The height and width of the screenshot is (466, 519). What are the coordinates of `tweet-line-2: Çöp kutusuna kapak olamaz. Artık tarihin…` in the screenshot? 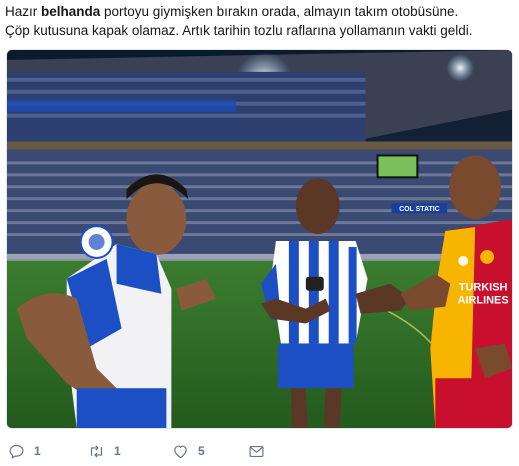 It's located at (239, 30).